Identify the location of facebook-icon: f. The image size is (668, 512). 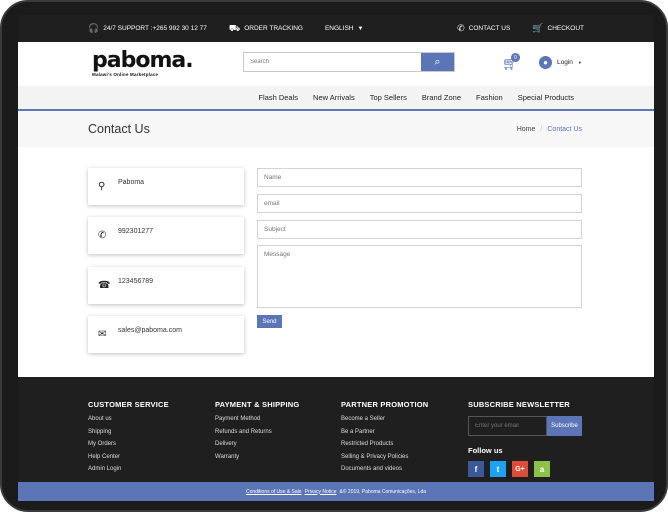
(476, 469).